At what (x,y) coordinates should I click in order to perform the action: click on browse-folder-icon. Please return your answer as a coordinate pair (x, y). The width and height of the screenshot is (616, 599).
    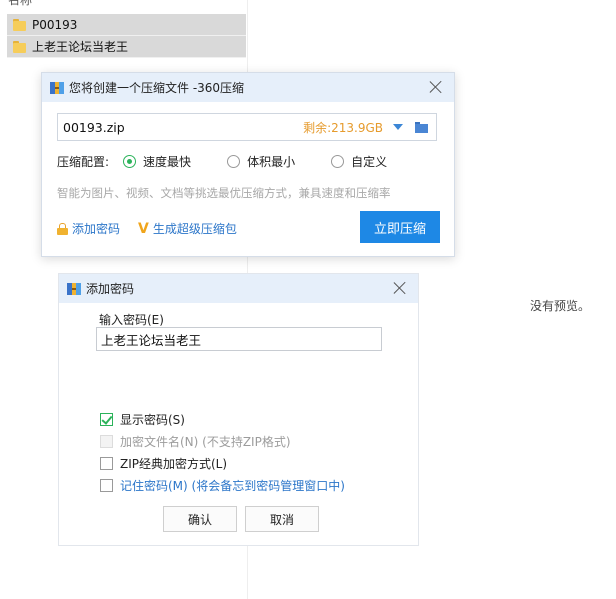
    Looking at the image, I should click on (421, 127).